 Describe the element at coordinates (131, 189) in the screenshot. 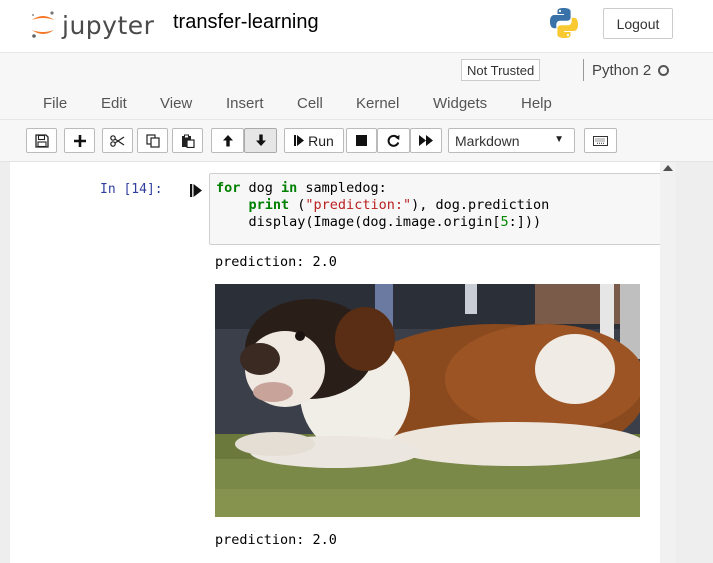

I see `input-prompt: In [14]:` at that location.